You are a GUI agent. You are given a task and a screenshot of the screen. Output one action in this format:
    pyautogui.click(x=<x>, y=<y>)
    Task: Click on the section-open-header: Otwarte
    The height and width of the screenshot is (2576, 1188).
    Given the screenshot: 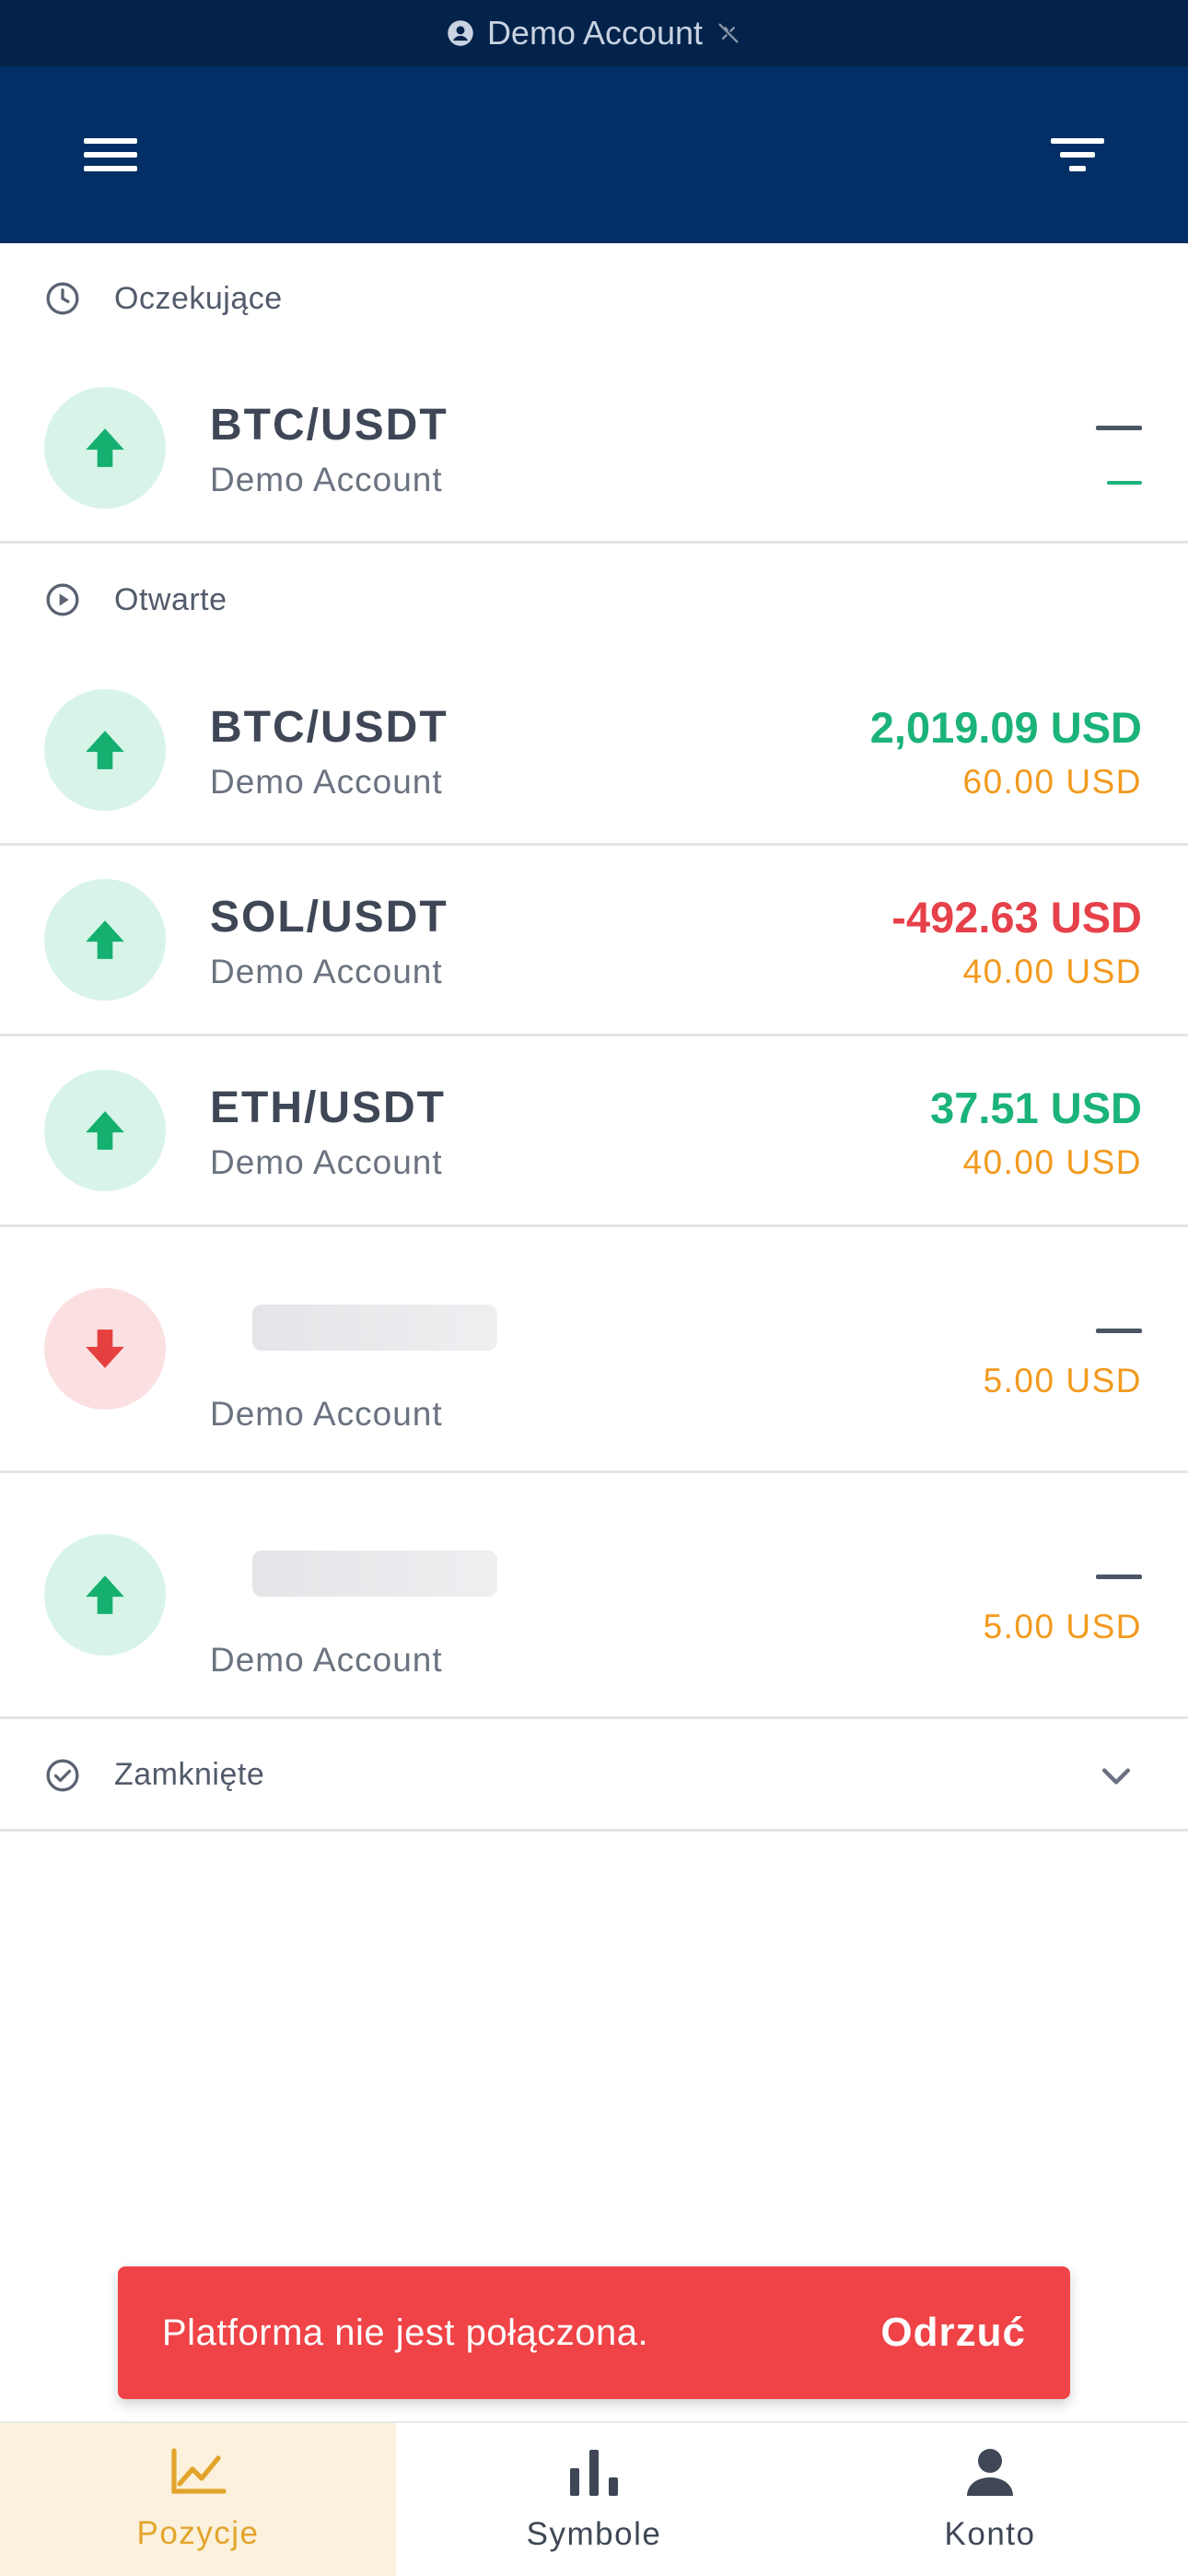 What is the action you would take?
    pyautogui.click(x=594, y=599)
    